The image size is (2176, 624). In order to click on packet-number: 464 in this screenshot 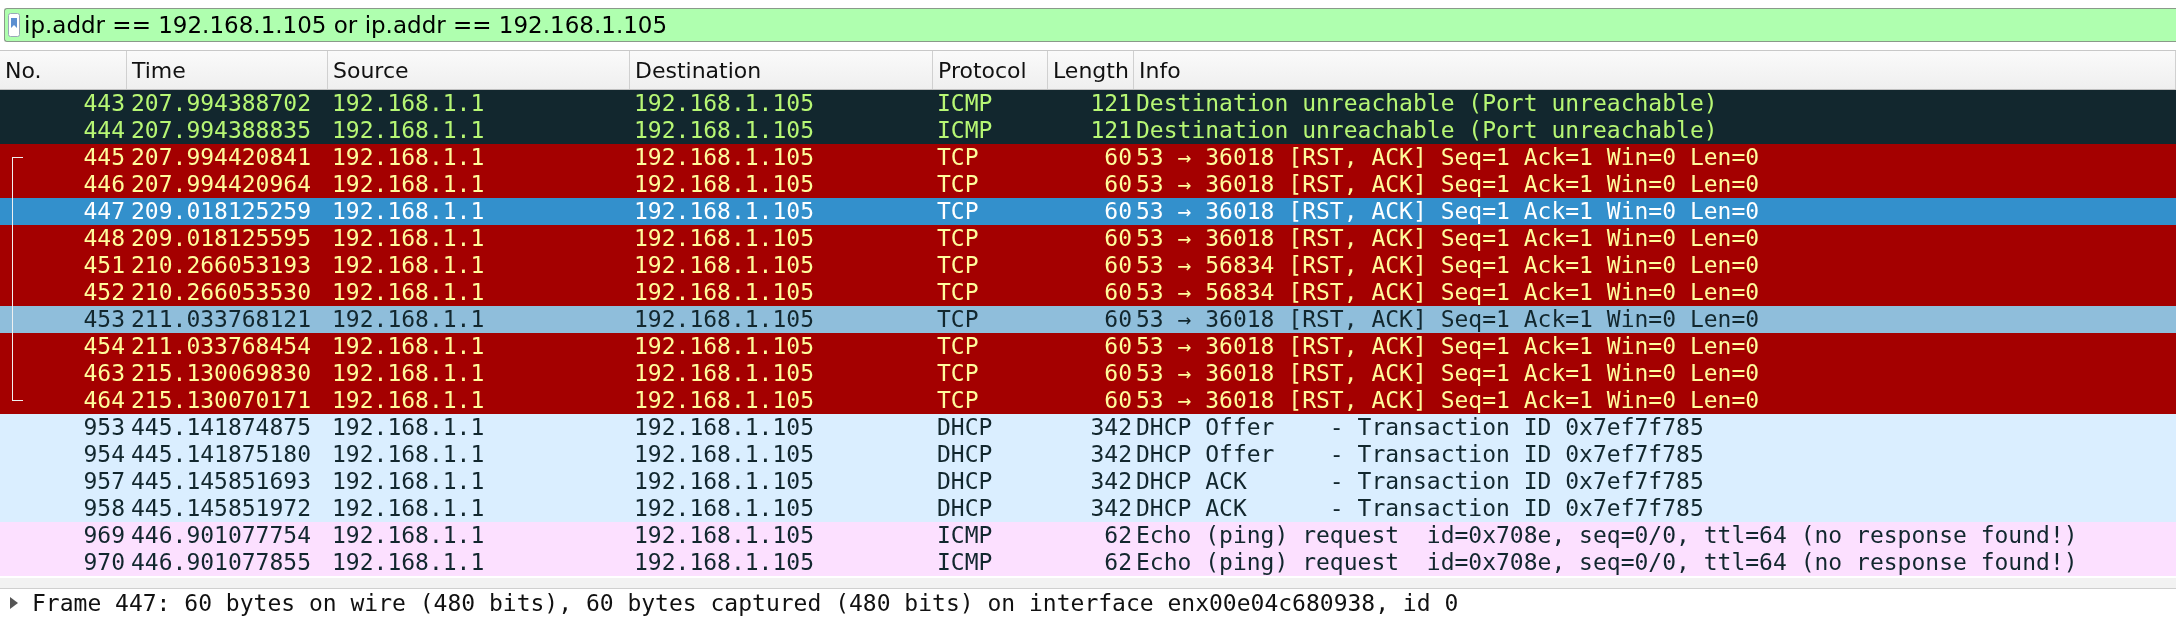, I will do `click(104, 400)`.